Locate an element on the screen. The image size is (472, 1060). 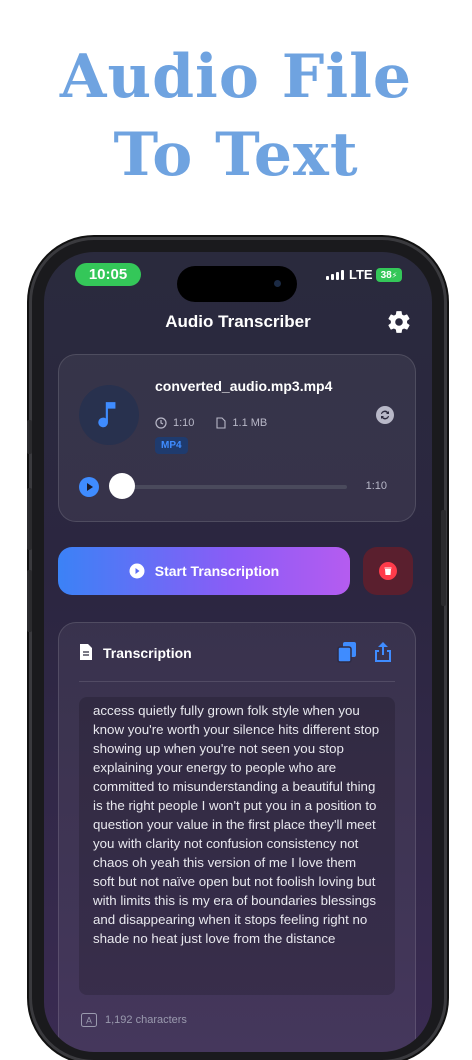
volume-up-button is located at coordinates (29, 519).